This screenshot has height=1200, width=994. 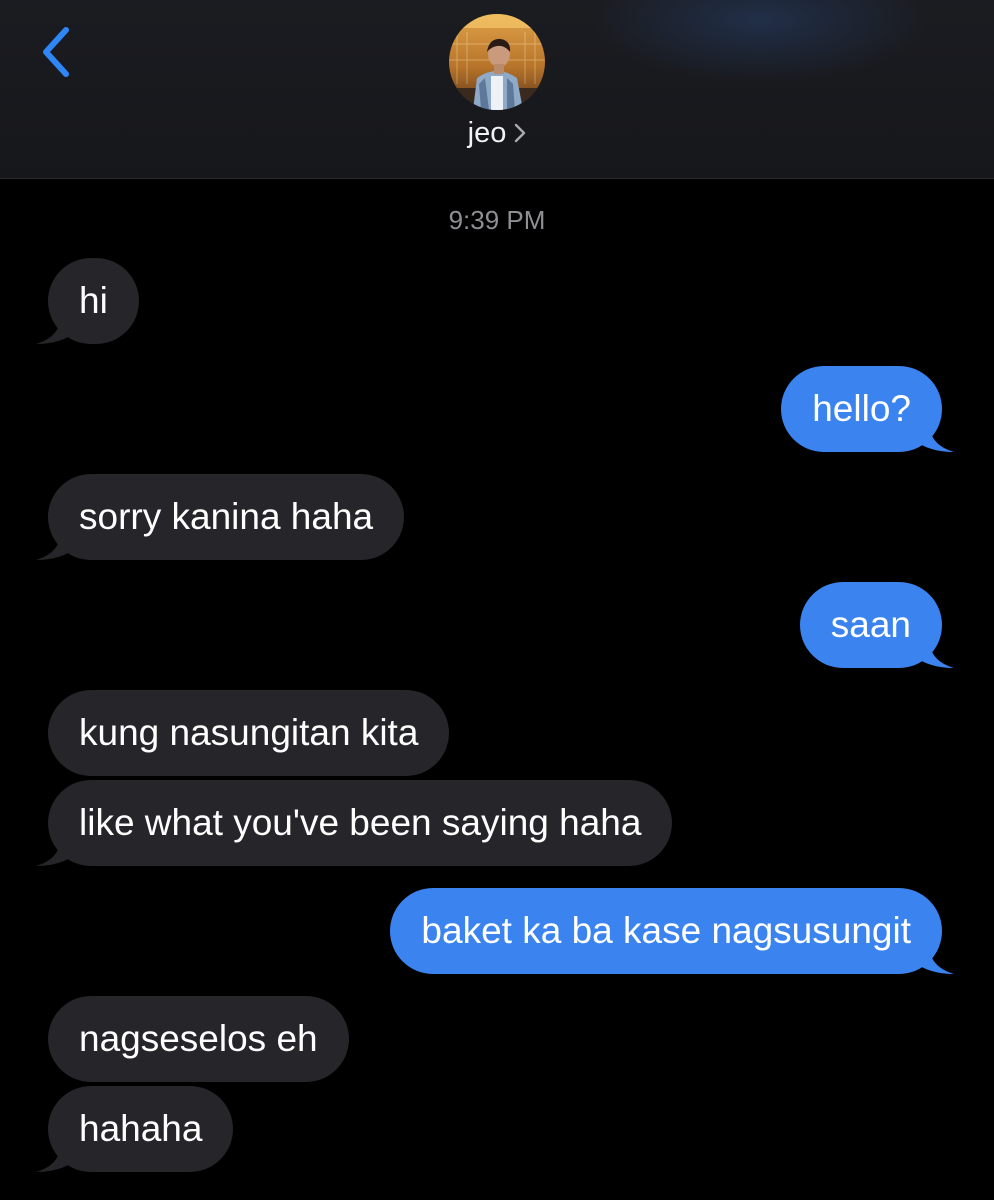 I want to click on outgoing-message-bubble: saan, so click(x=876, y=625).